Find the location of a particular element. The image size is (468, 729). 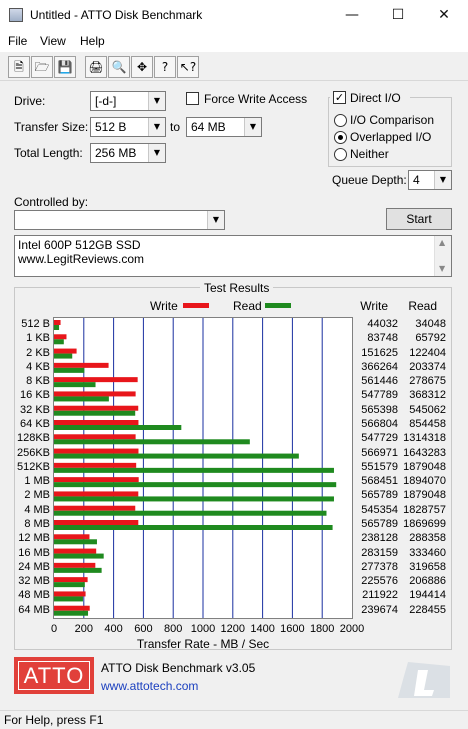

status-bar: For Help, press F1 is located at coordinates (234, 719).